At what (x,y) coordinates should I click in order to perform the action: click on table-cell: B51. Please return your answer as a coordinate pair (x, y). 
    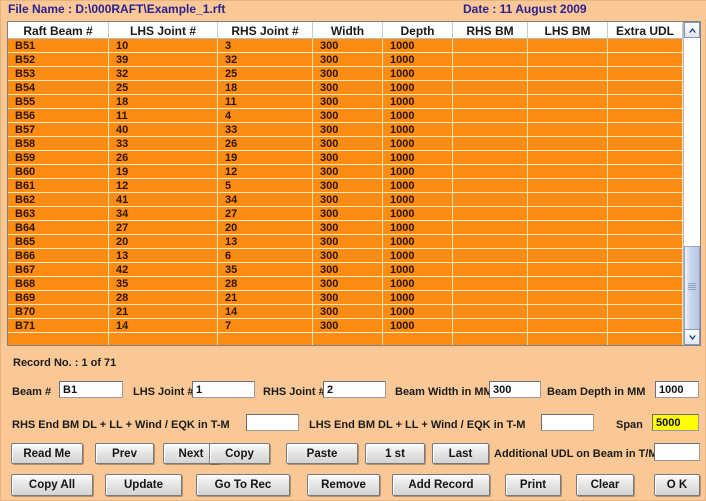
    Looking at the image, I should click on (58, 46).